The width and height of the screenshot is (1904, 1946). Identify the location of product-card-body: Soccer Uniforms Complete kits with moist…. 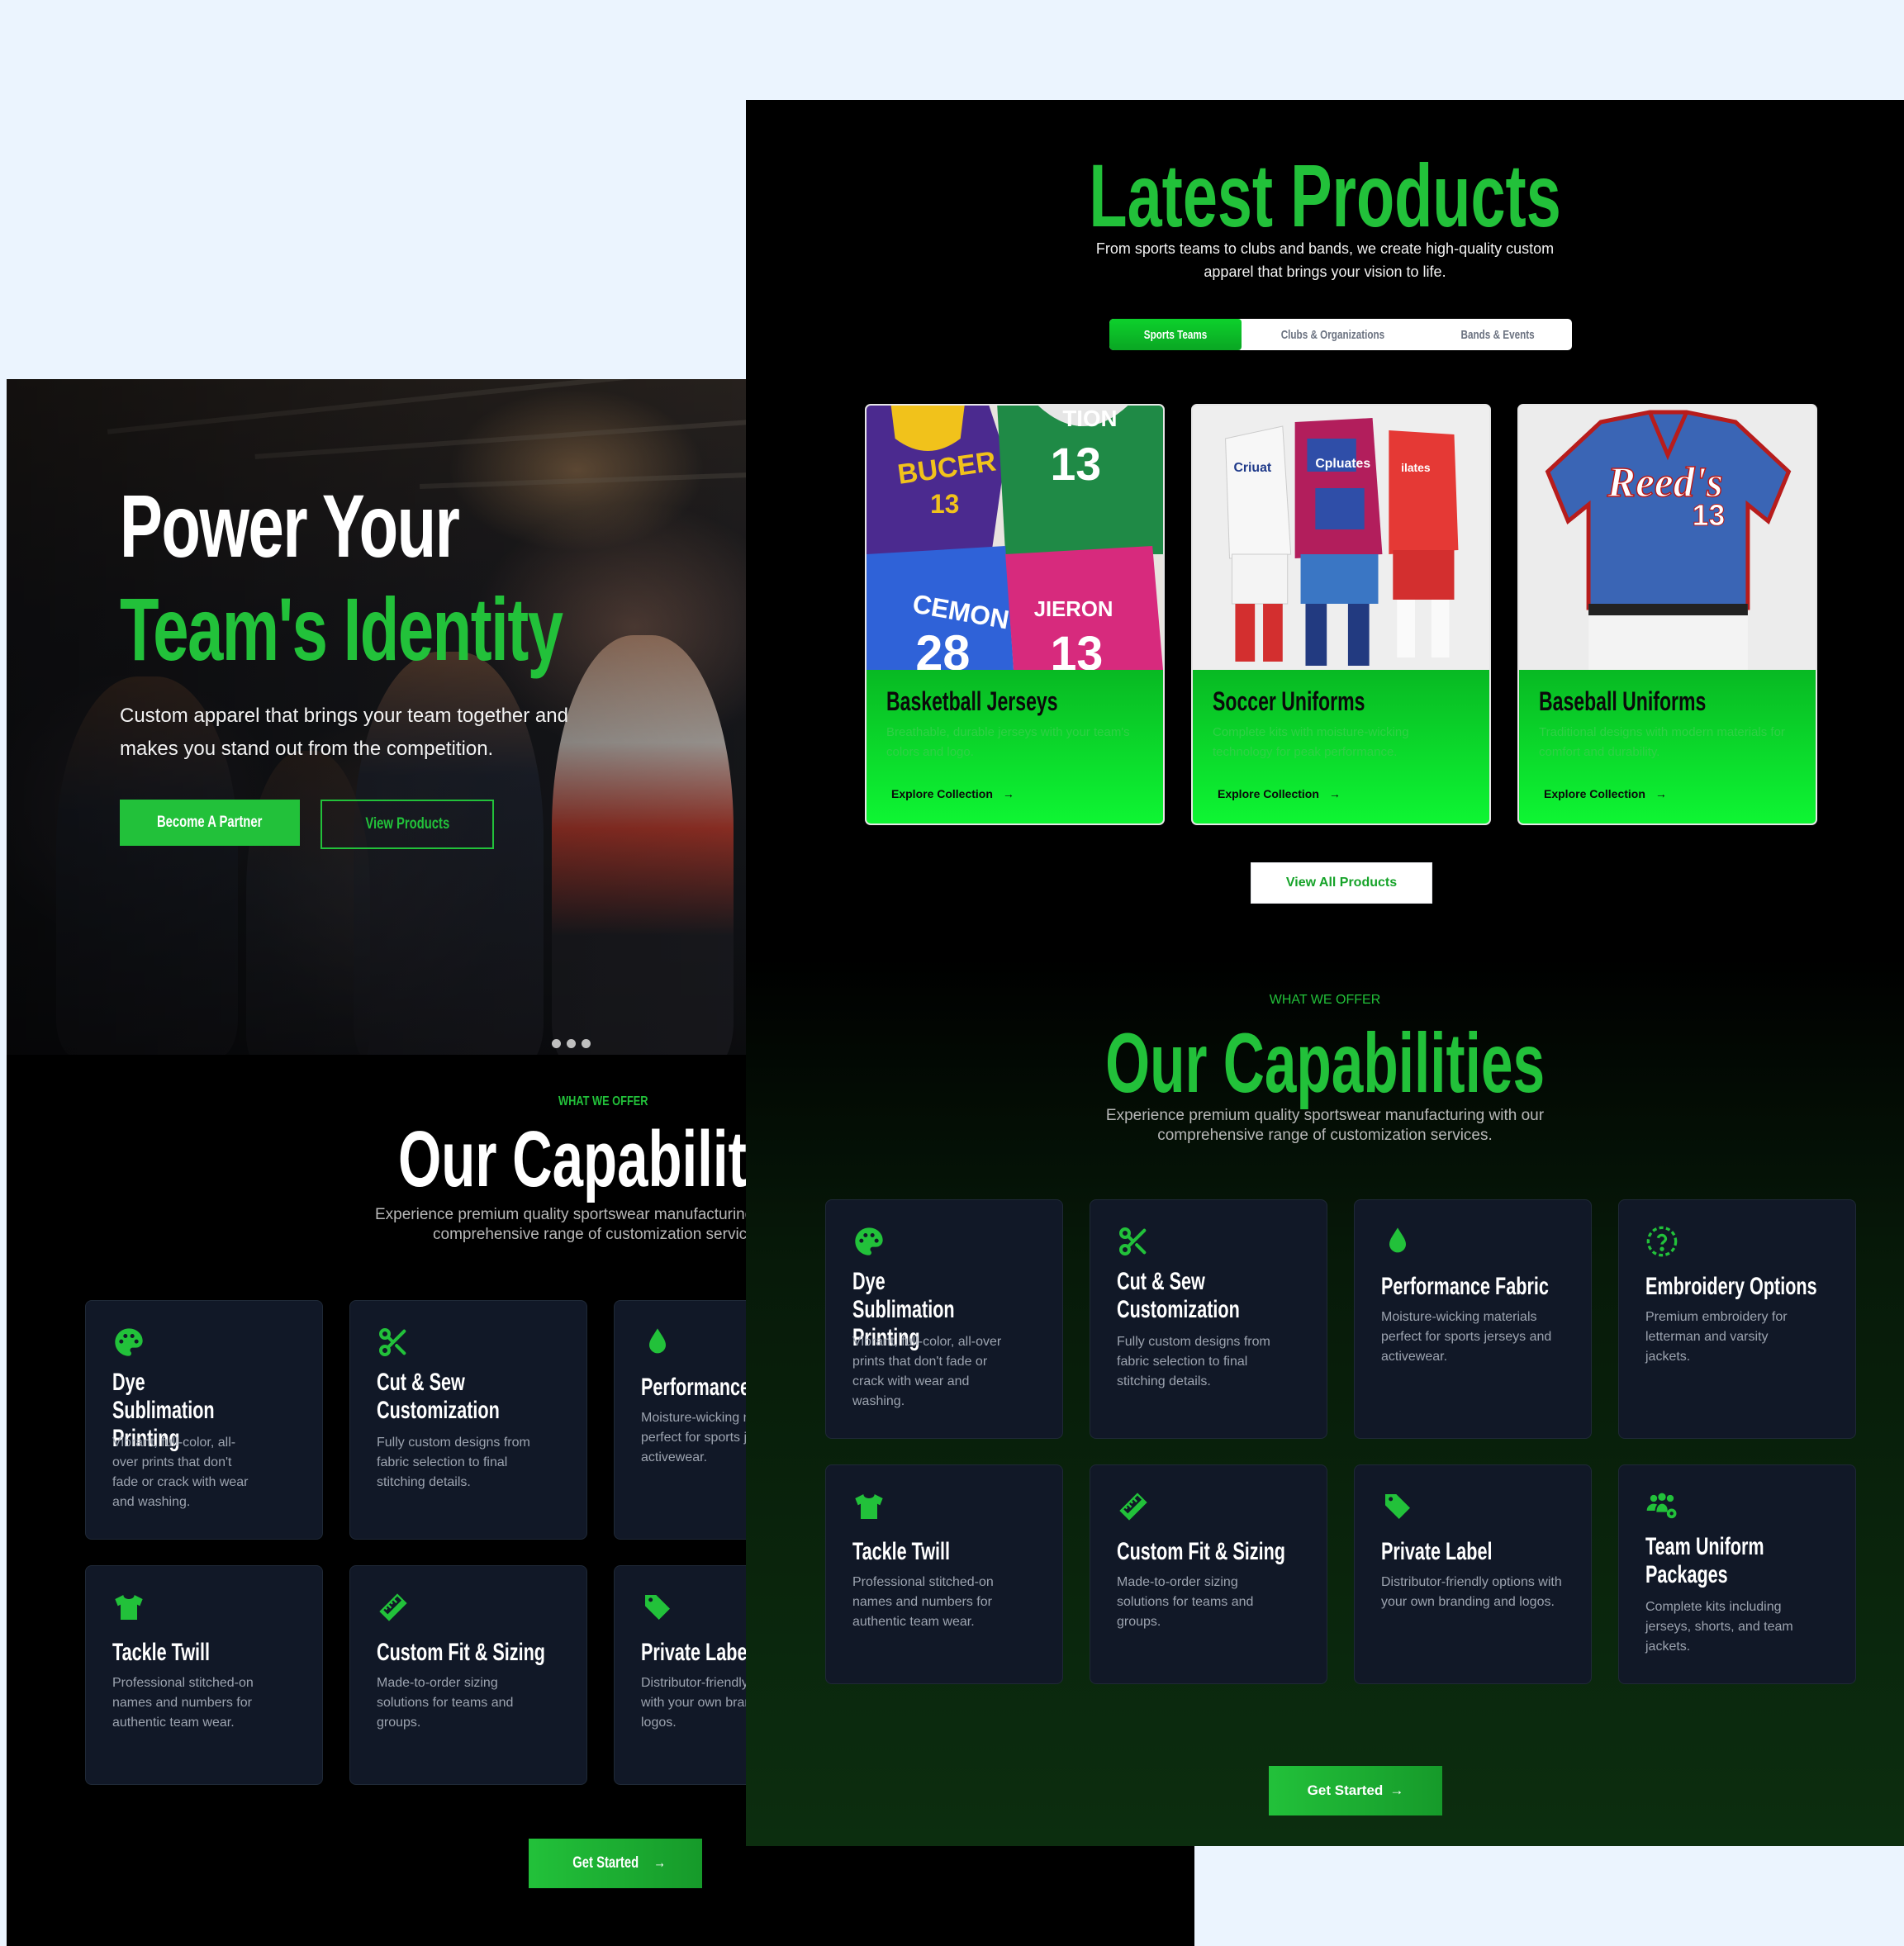
(1341, 746).